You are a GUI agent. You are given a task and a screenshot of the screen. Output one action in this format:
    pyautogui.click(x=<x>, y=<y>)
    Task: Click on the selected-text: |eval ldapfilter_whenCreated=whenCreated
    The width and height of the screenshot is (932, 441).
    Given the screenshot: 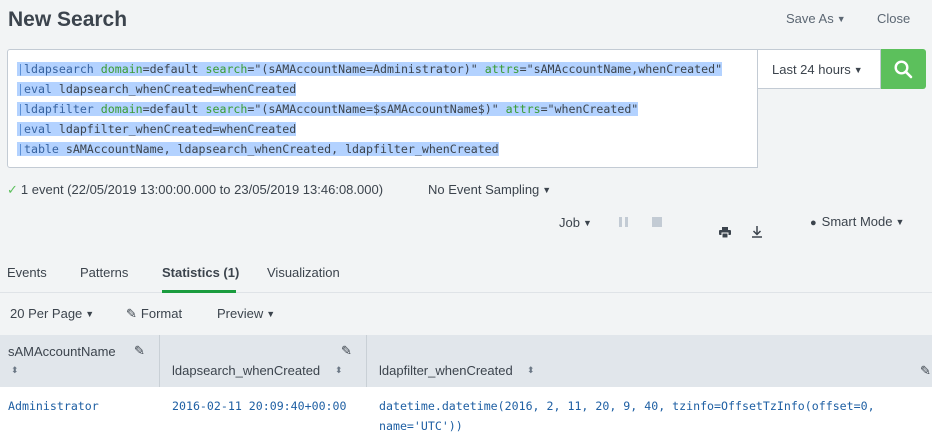 What is the action you would take?
    pyautogui.click(x=157, y=129)
    